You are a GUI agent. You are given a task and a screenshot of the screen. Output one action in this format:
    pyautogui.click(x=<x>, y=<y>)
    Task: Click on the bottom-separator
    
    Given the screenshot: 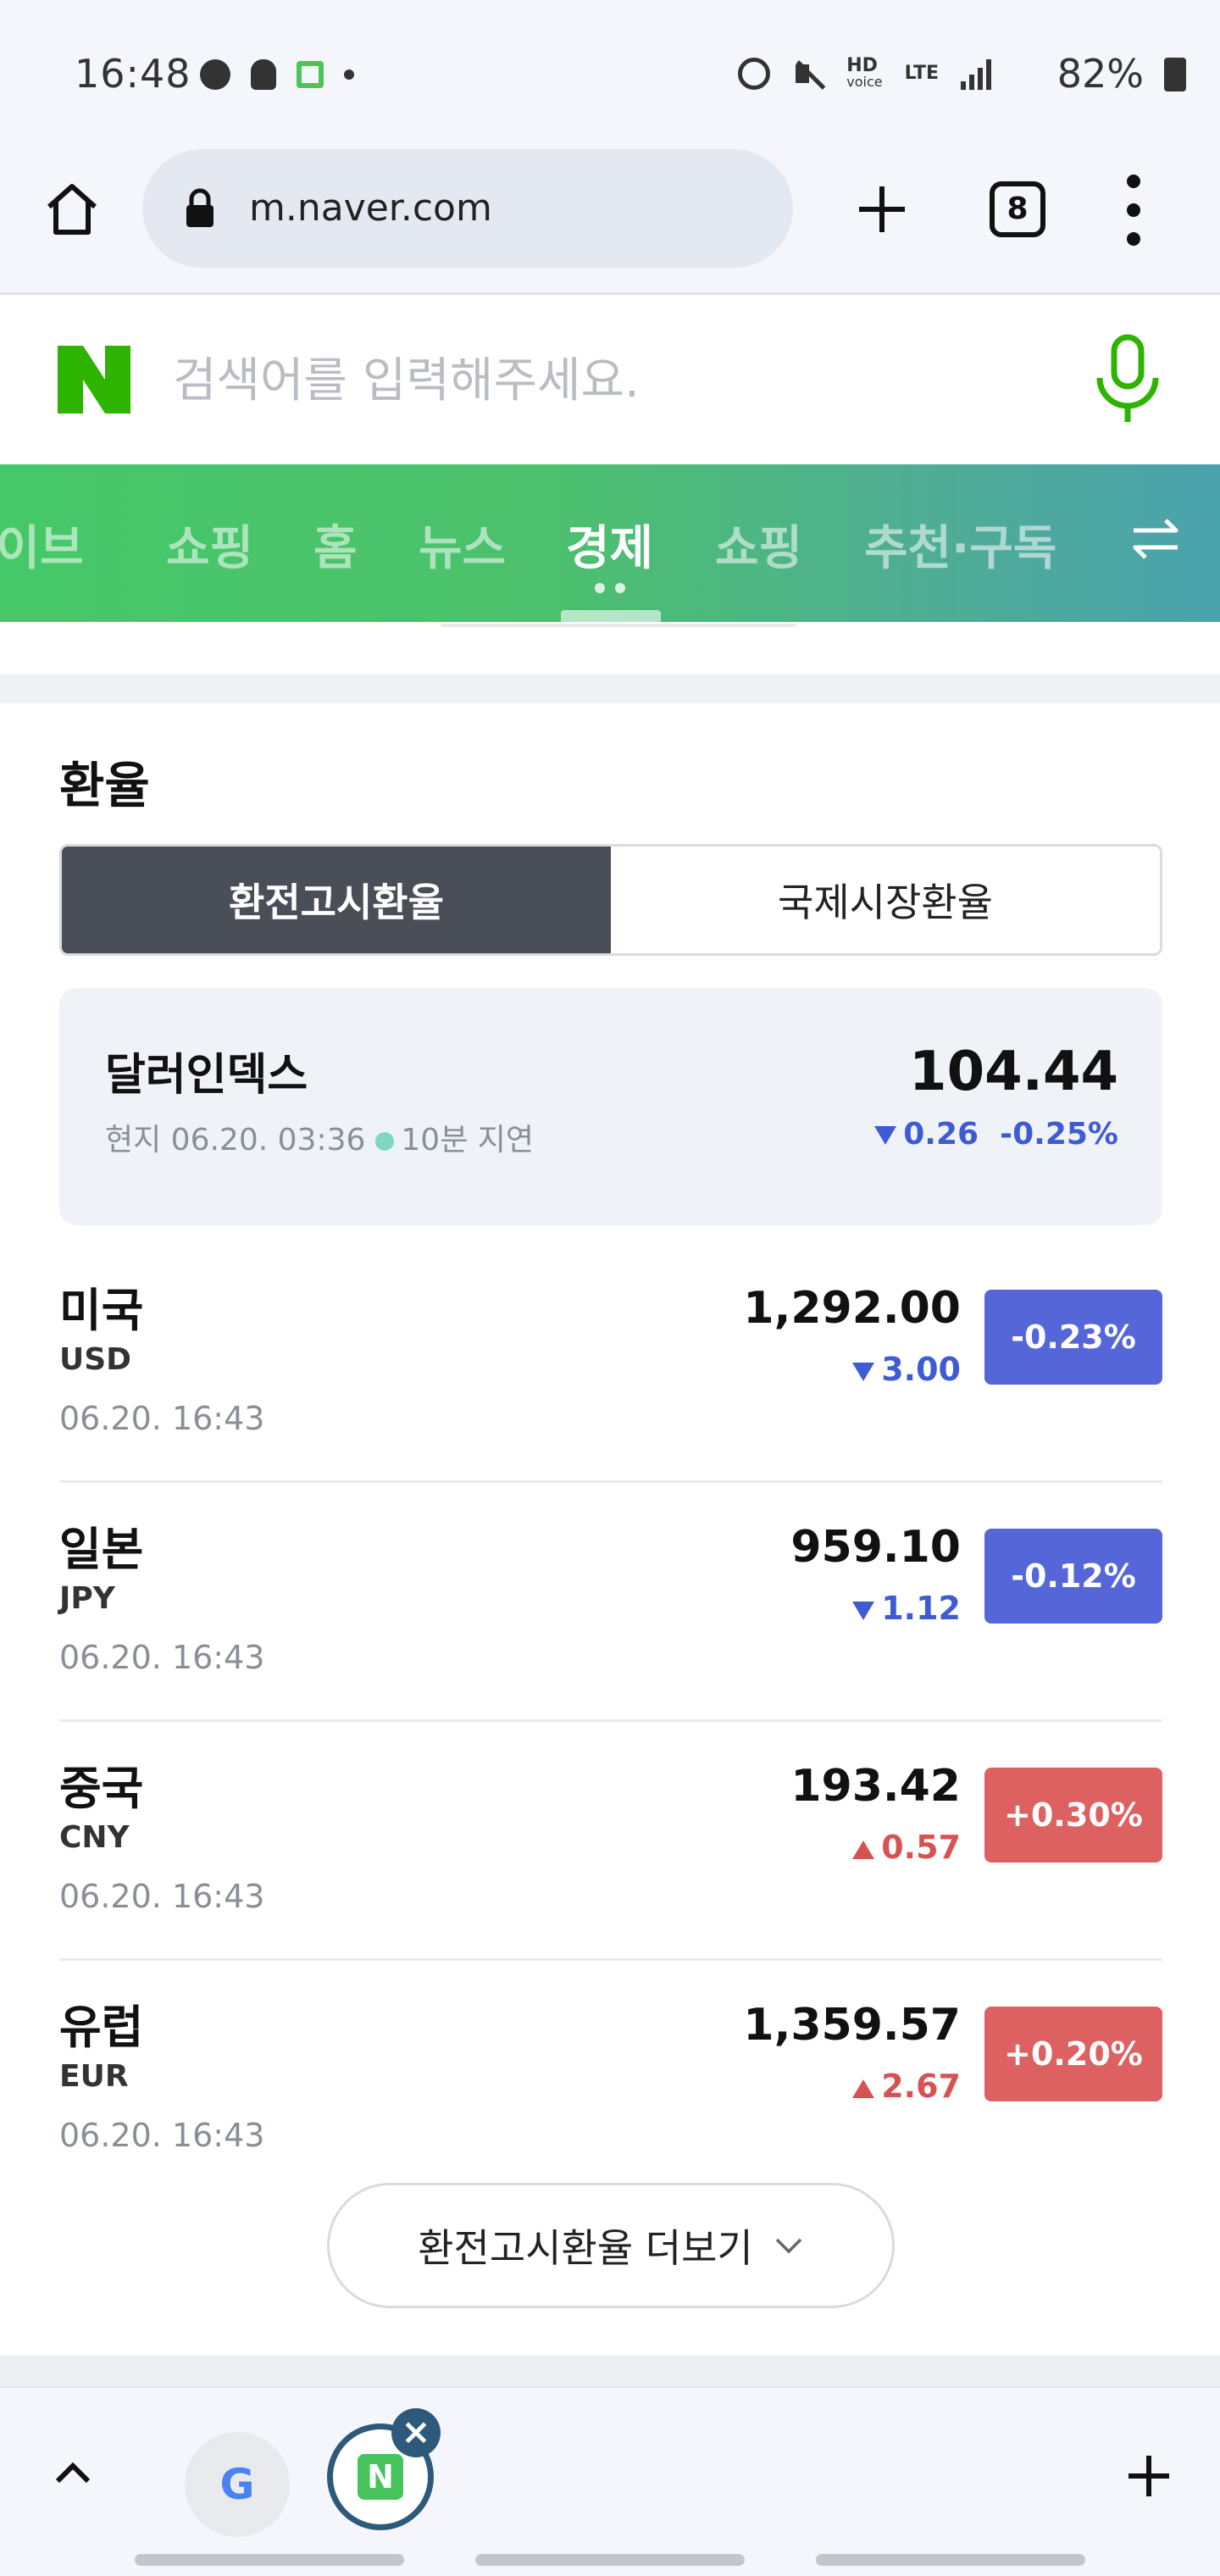 What is the action you would take?
    pyautogui.click(x=610, y=2371)
    